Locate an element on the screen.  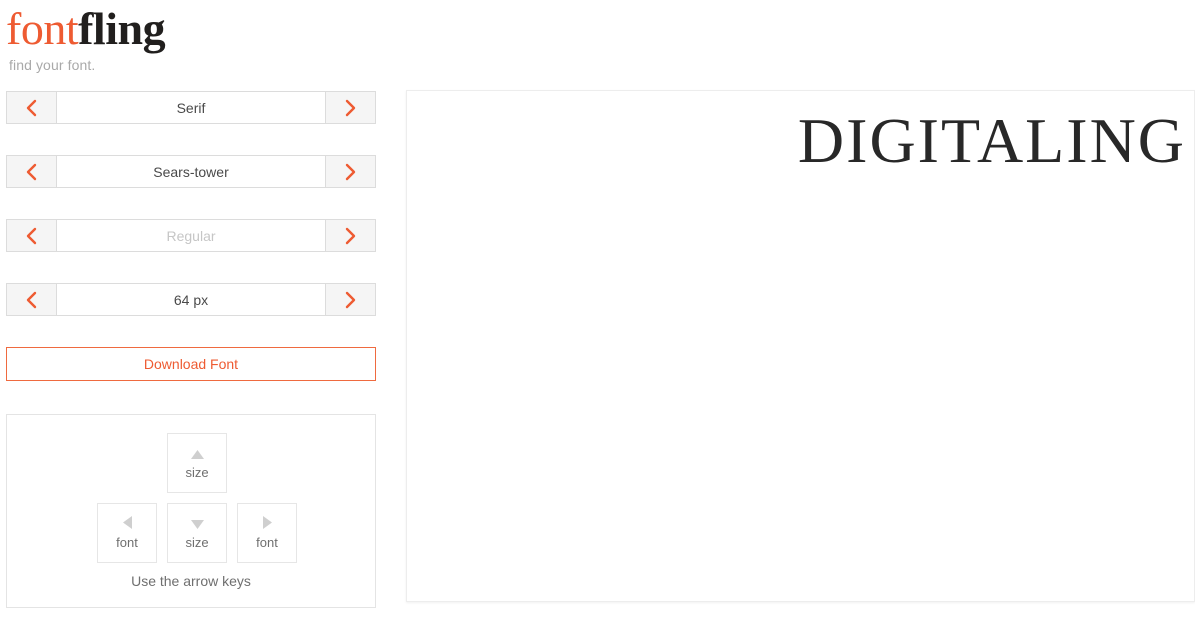
category-value: Serif is located at coordinates (191, 107).